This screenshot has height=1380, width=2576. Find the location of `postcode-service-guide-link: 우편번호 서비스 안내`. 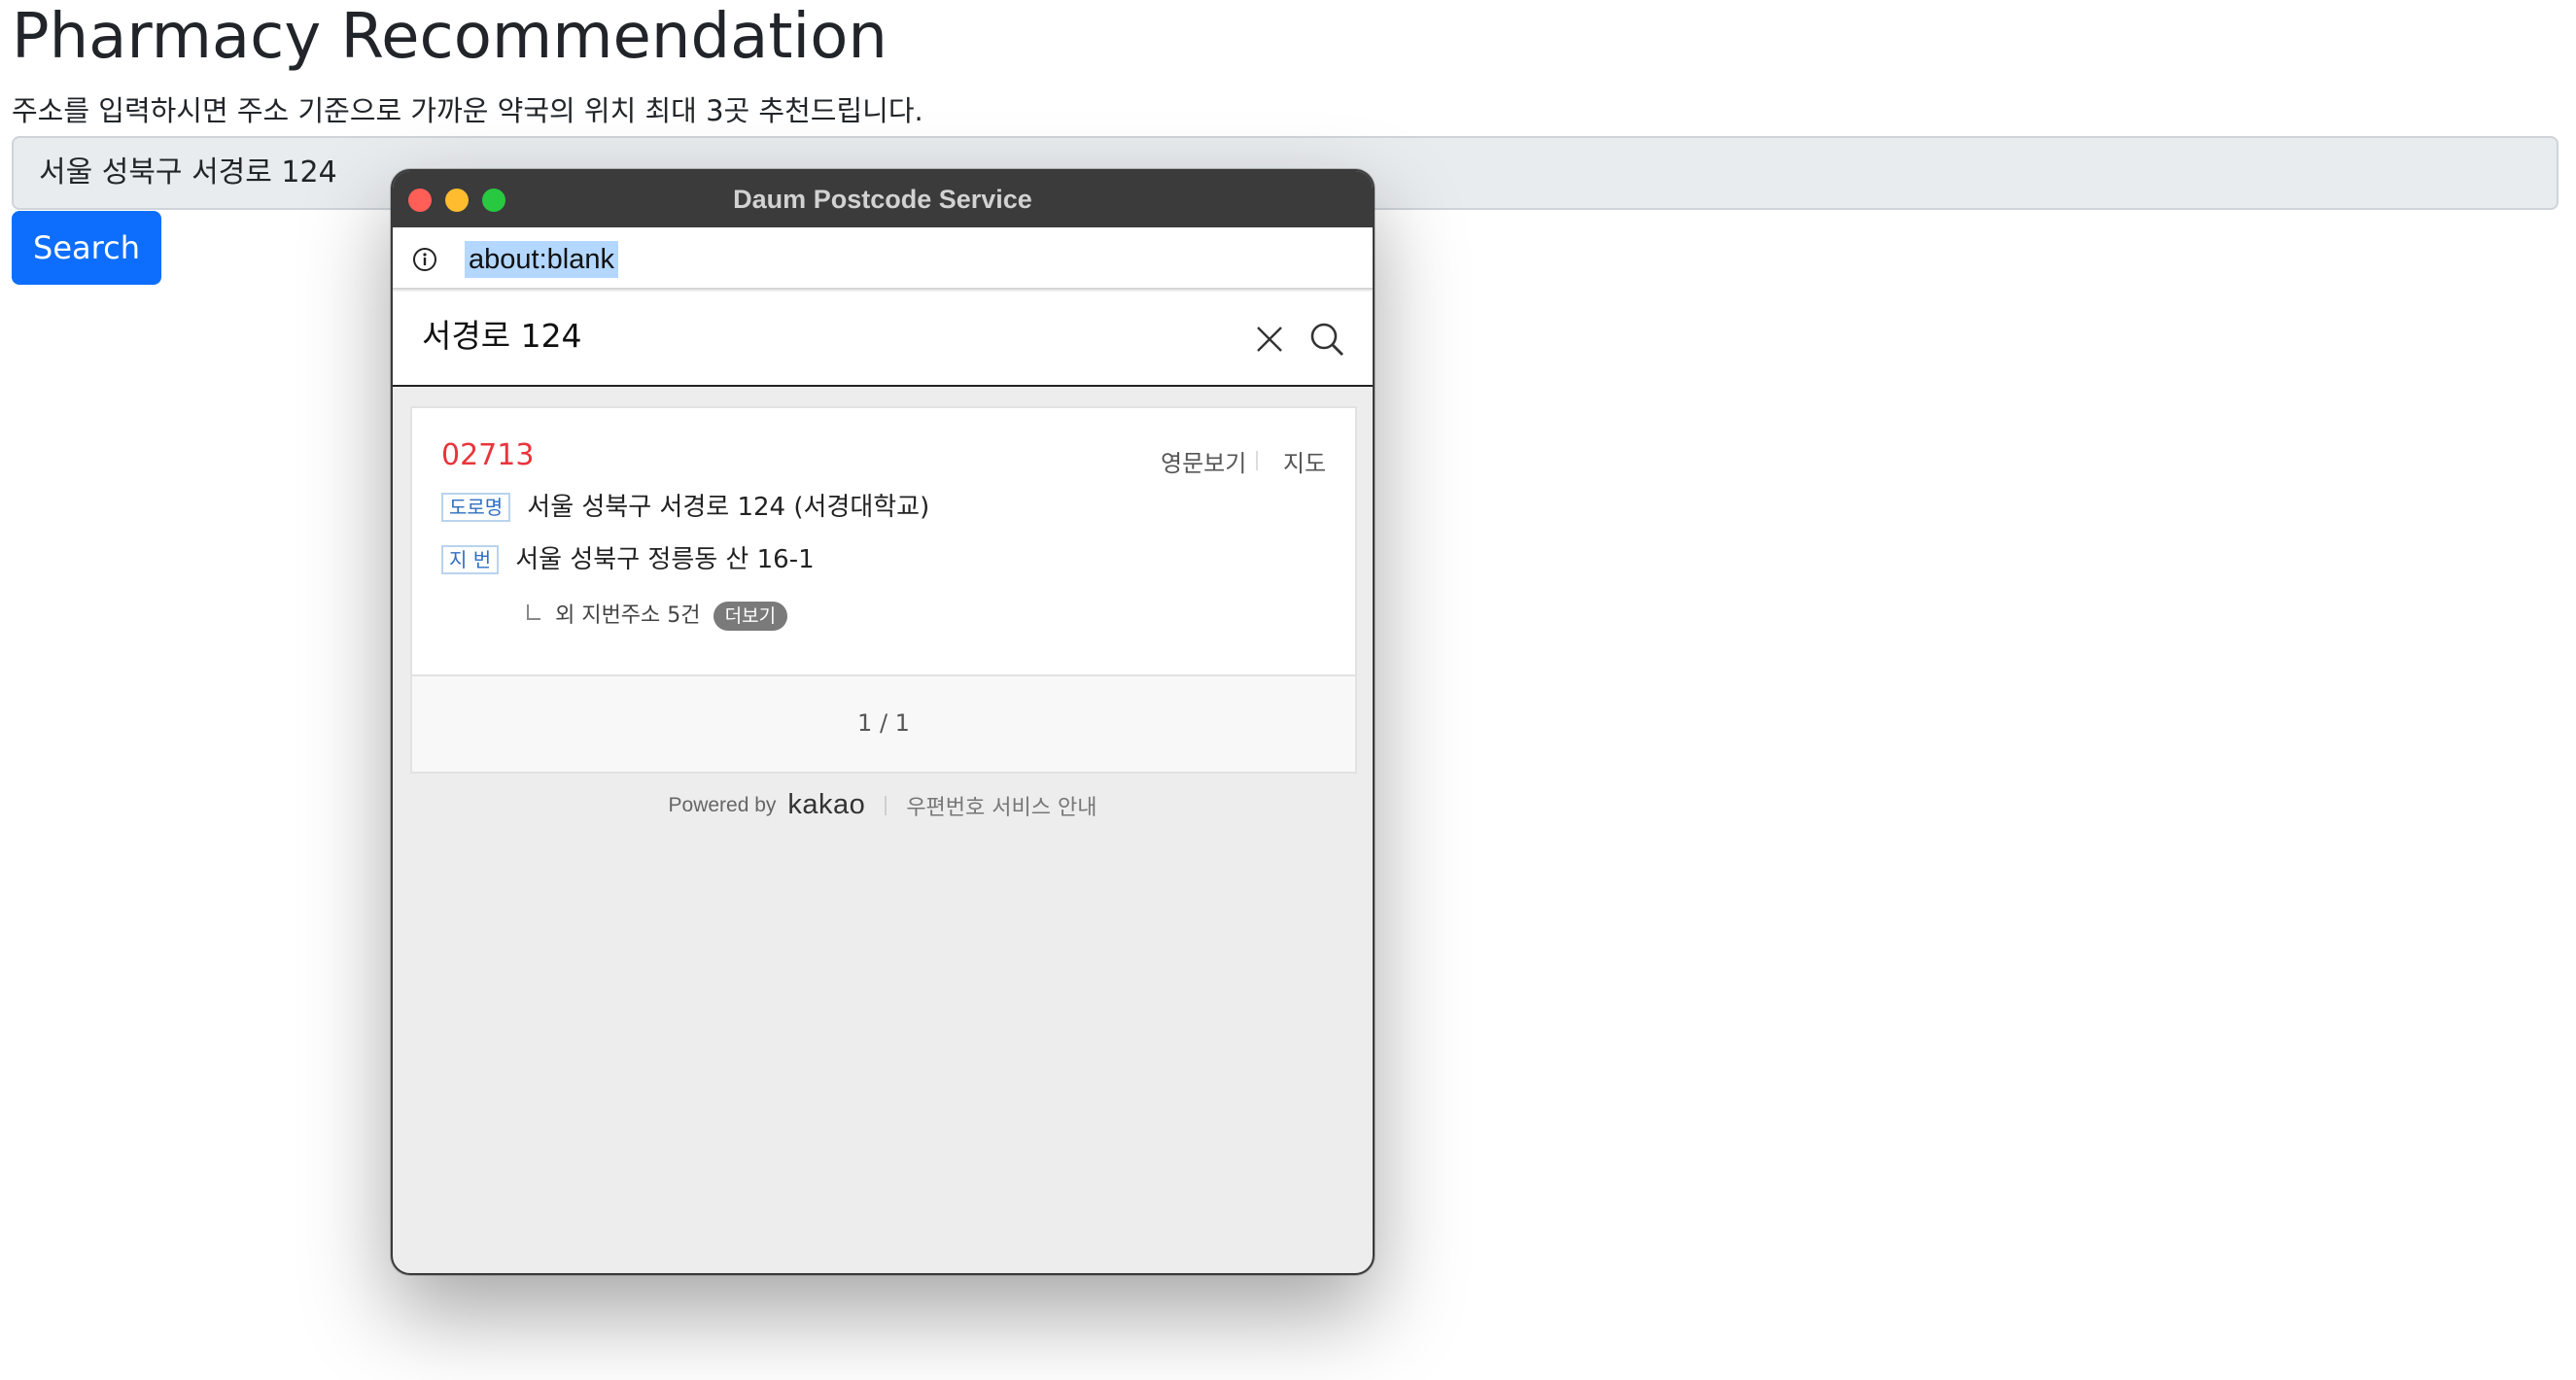

postcode-service-guide-link: 우편번호 서비스 안내 is located at coordinates (1001, 805).